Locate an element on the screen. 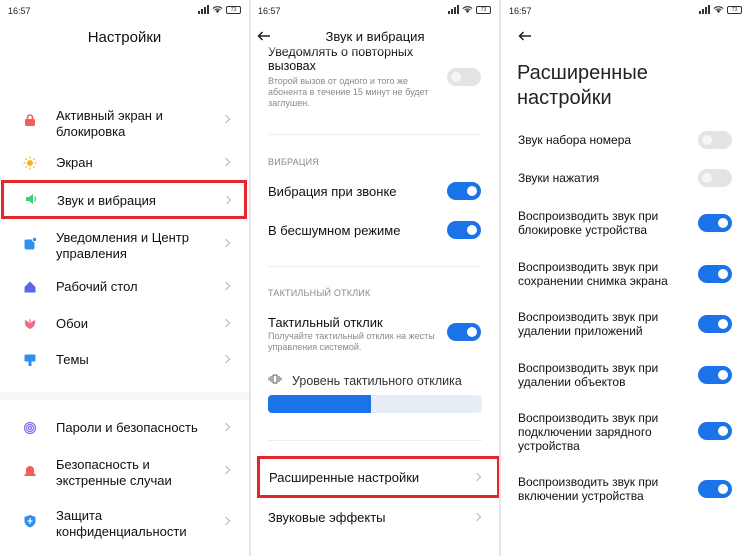  home-icon is located at coordinates (30, 287).